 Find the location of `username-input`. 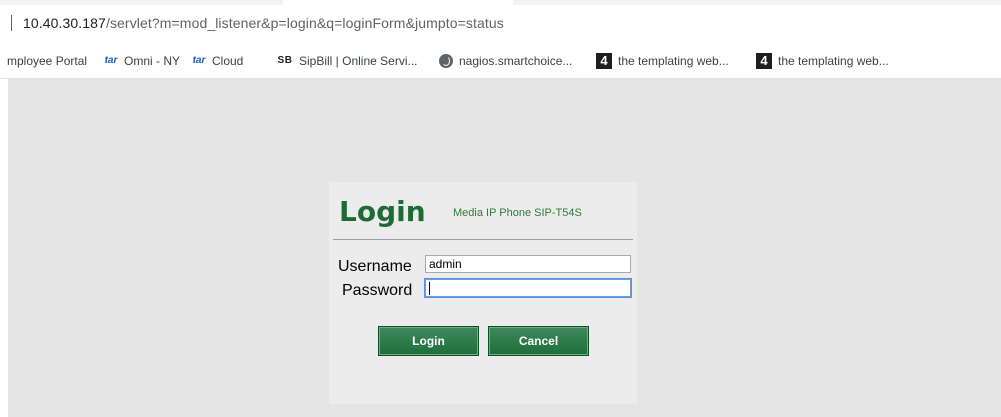

username-input is located at coordinates (528, 264).